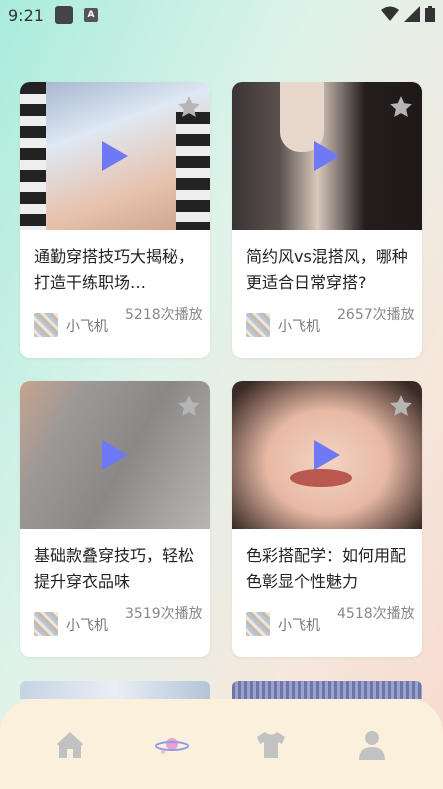 The image size is (443, 789). I want to click on nav-home, so click(70, 745).